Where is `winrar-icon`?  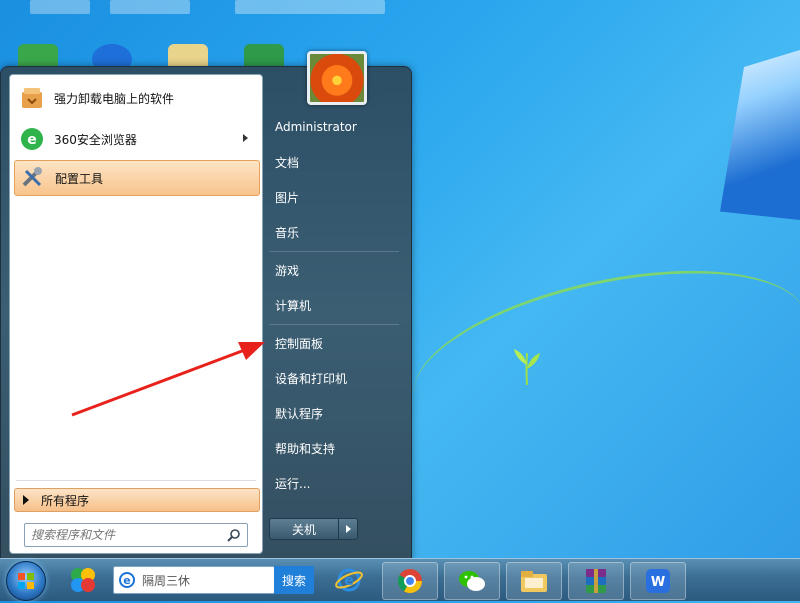
winrar-icon is located at coordinates (596, 581).